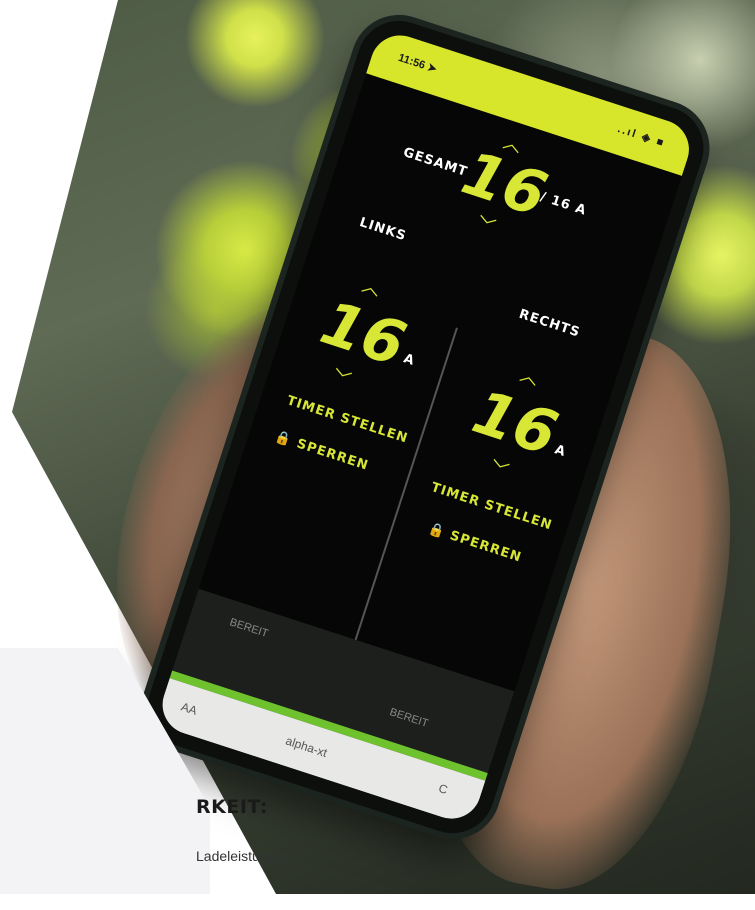 The width and height of the screenshot is (755, 910). Describe the element at coordinates (499, 469) in the screenshot. I see `right-down-chevron-icon: ﹀` at that location.